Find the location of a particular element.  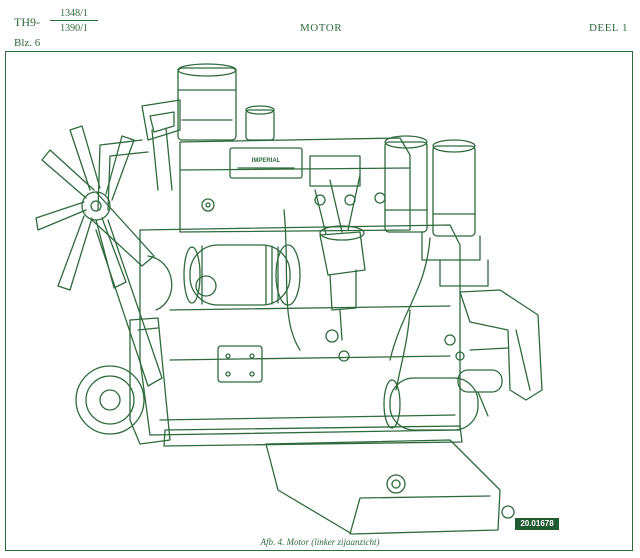

fuel-filter-right is located at coordinates (455, 213).